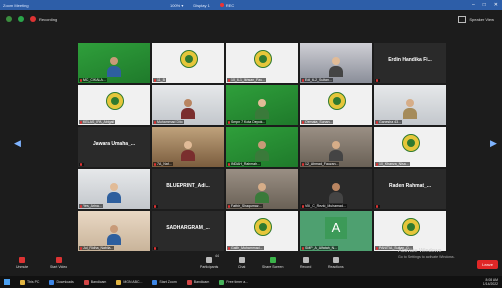  What do you see at coordinates (21, 19) in the screenshot?
I see `security-shield-icon` at bounding box center [21, 19].